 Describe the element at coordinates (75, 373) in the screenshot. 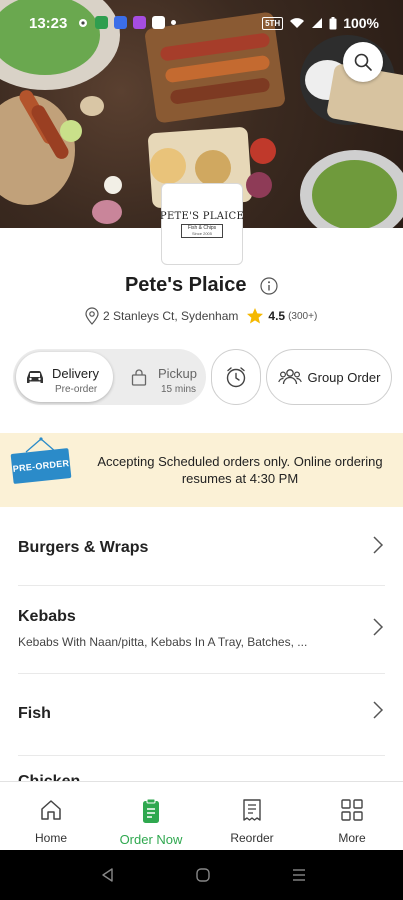

I see `delivery-label: Delivery` at that location.